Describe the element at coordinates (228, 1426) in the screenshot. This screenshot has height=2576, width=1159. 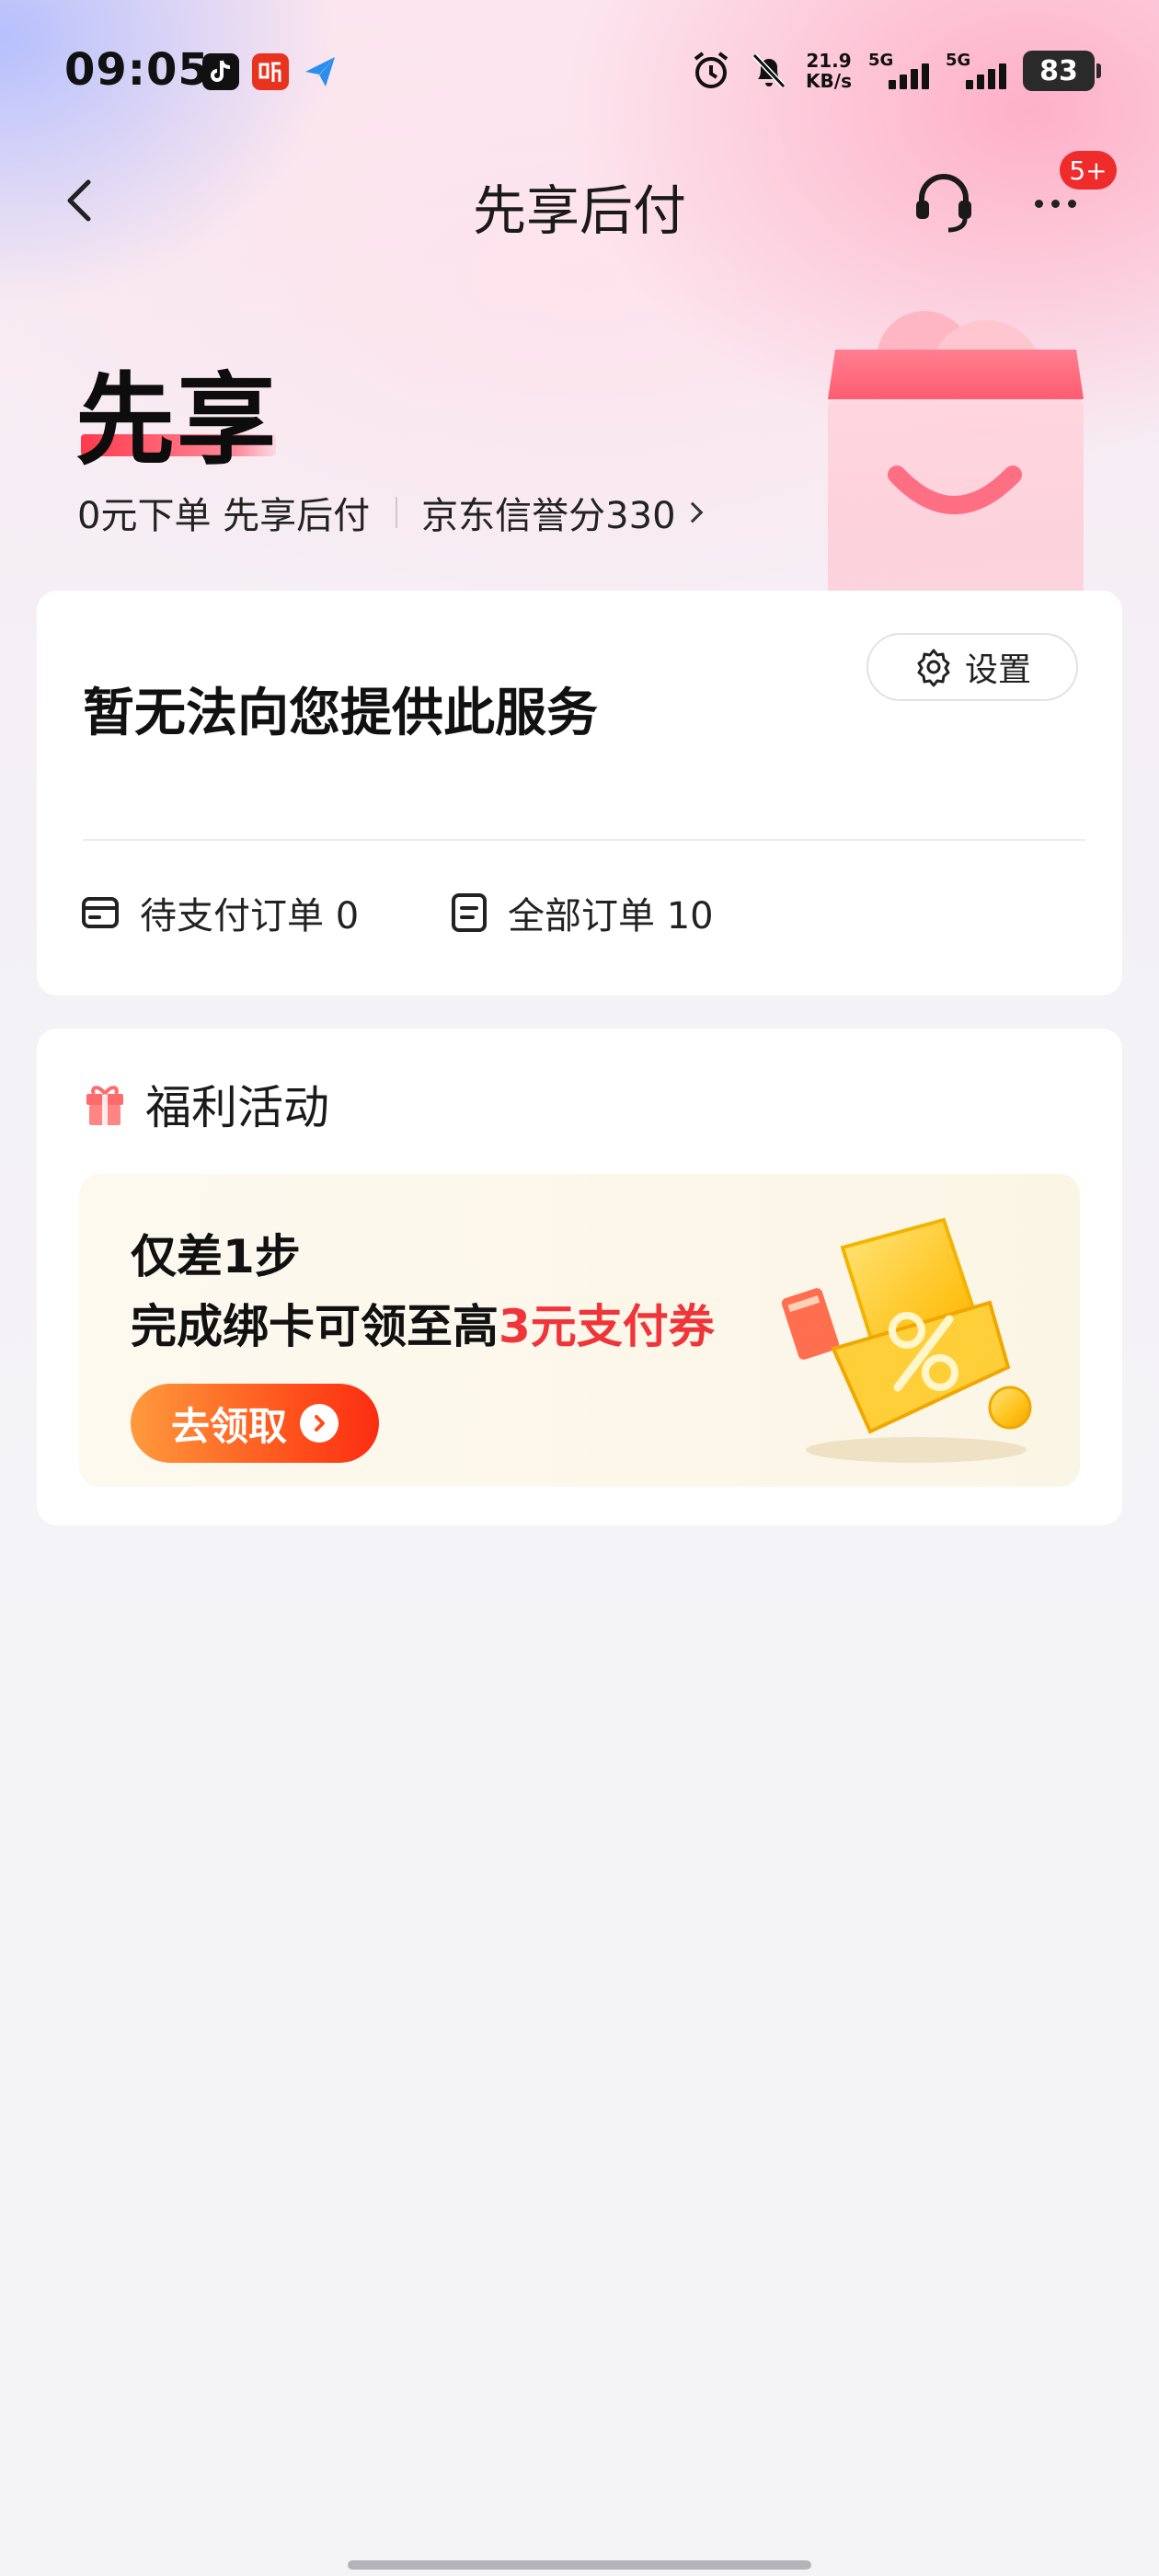
I see `claim-label: 去领取` at that location.